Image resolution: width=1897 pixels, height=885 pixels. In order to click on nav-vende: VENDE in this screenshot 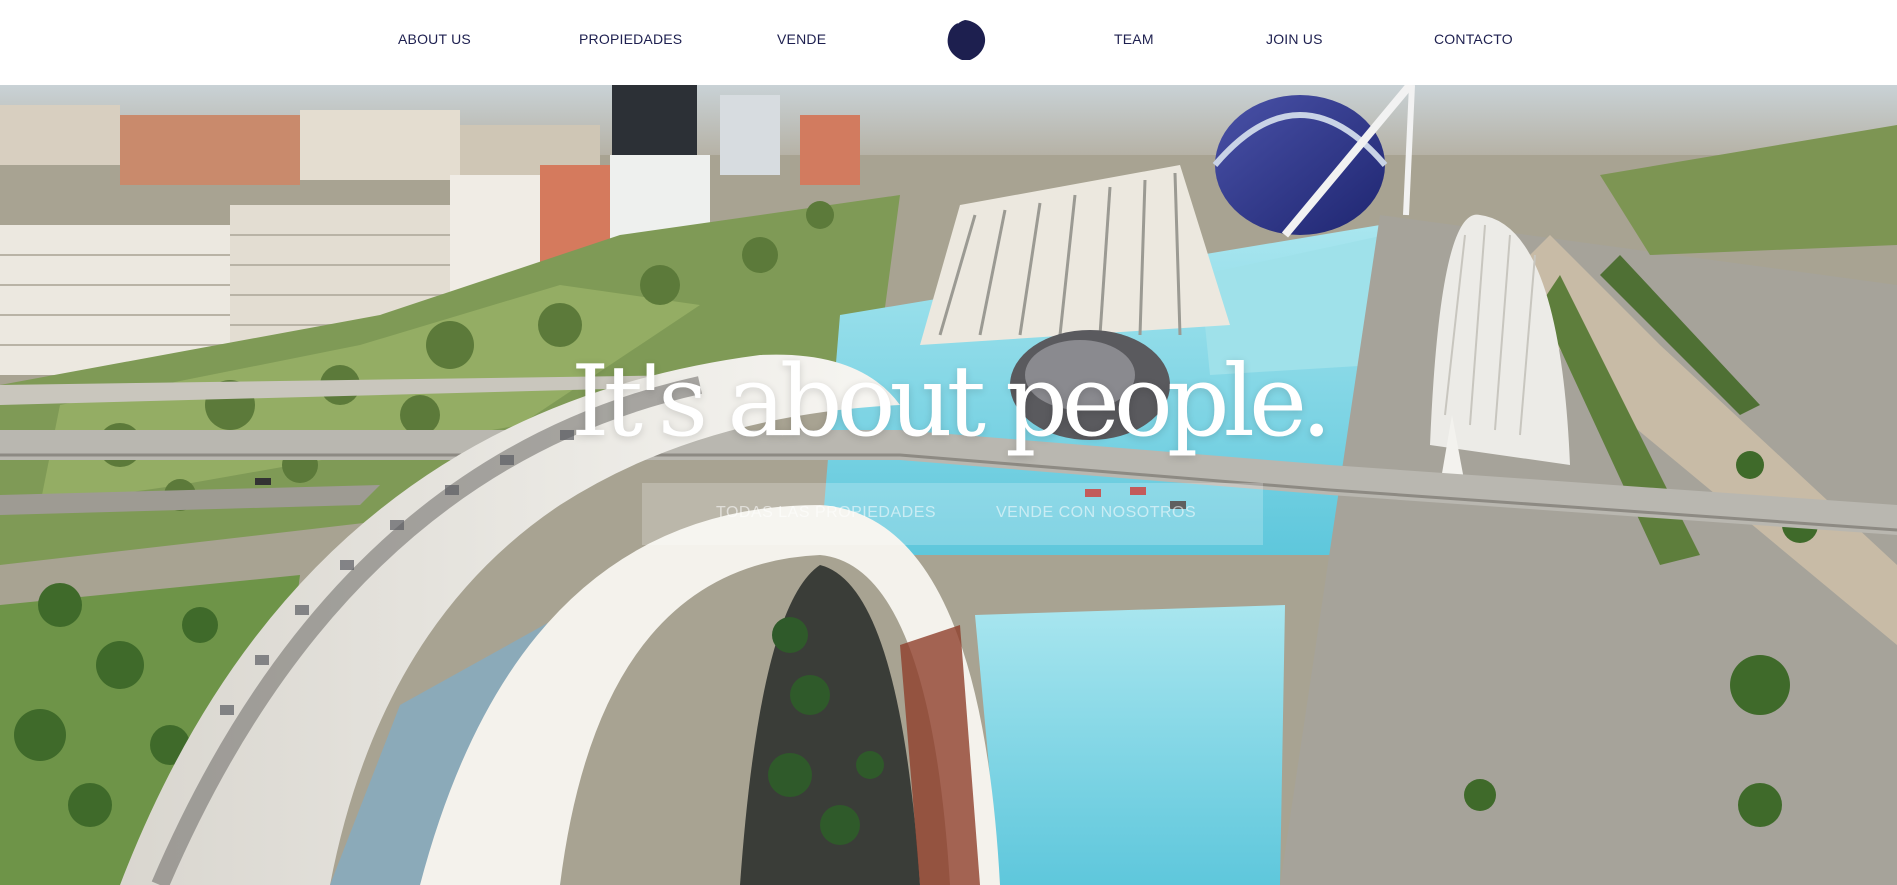, I will do `click(801, 39)`.